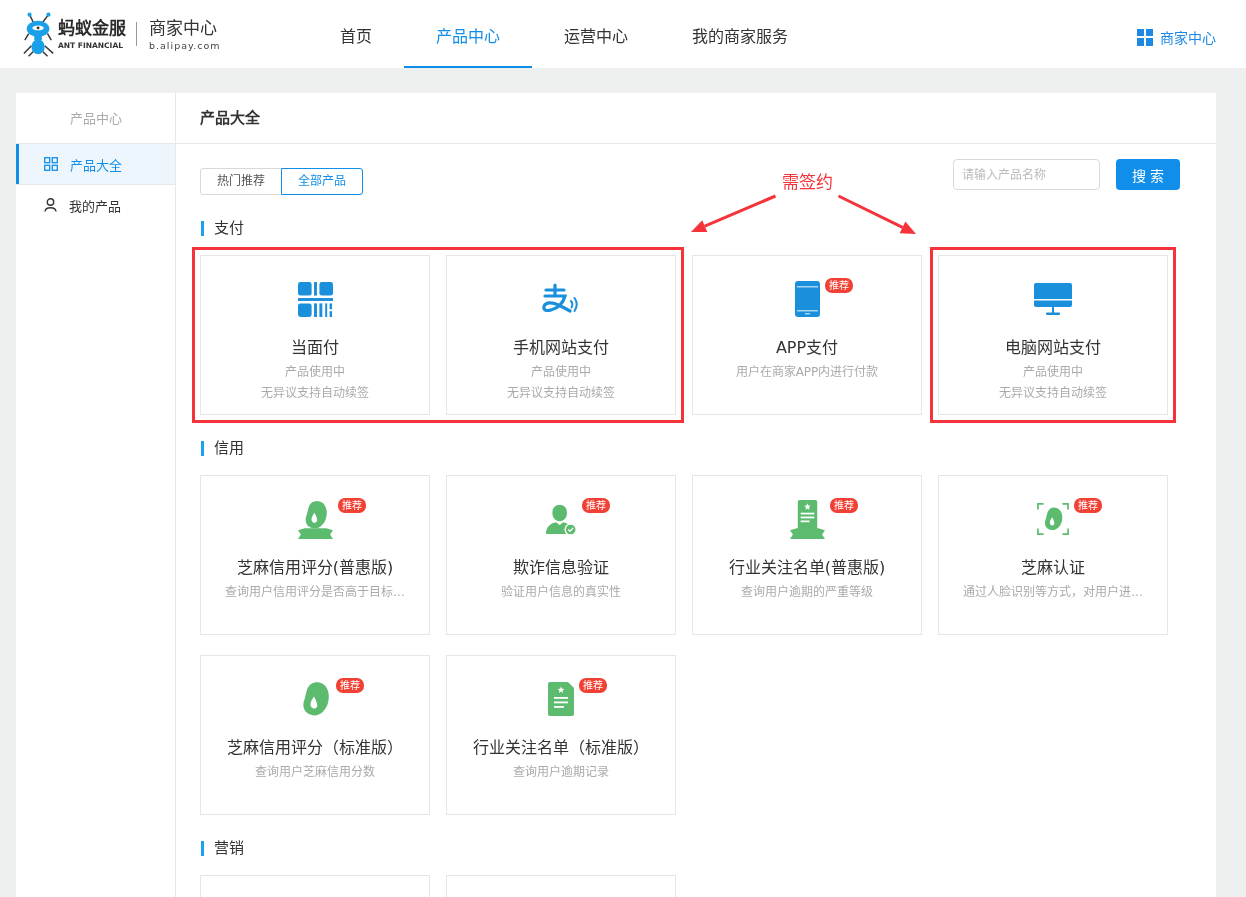  What do you see at coordinates (561, 568) in the screenshot?
I see `card-title: 欺诈信息验证` at bounding box center [561, 568].